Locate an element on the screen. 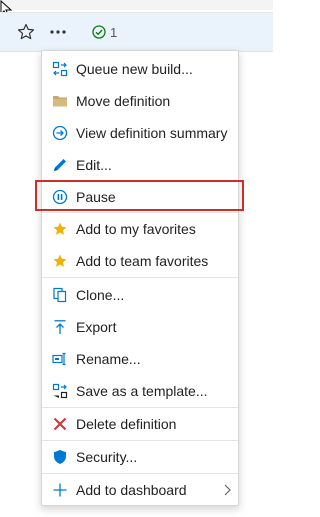 This screenshot has width=320, height=517. menu-item-label: View definition summary is located at coordinates (152, 133).